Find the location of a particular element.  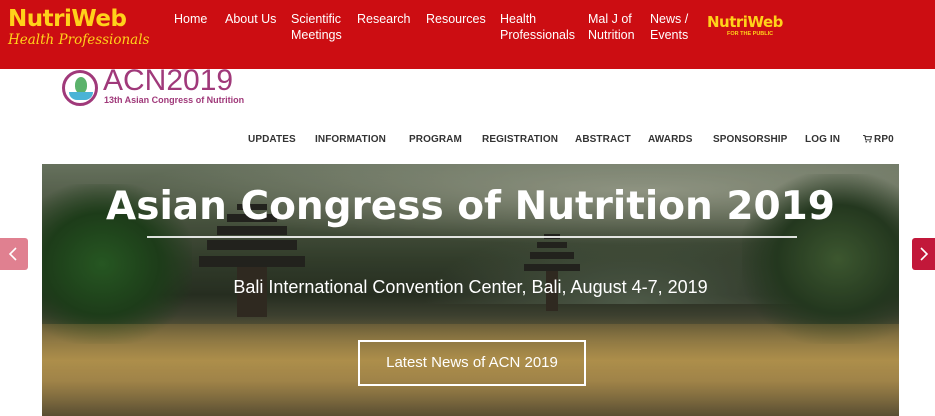

subnav-registration: REGISTRATION is located at coordinates (520, 139).